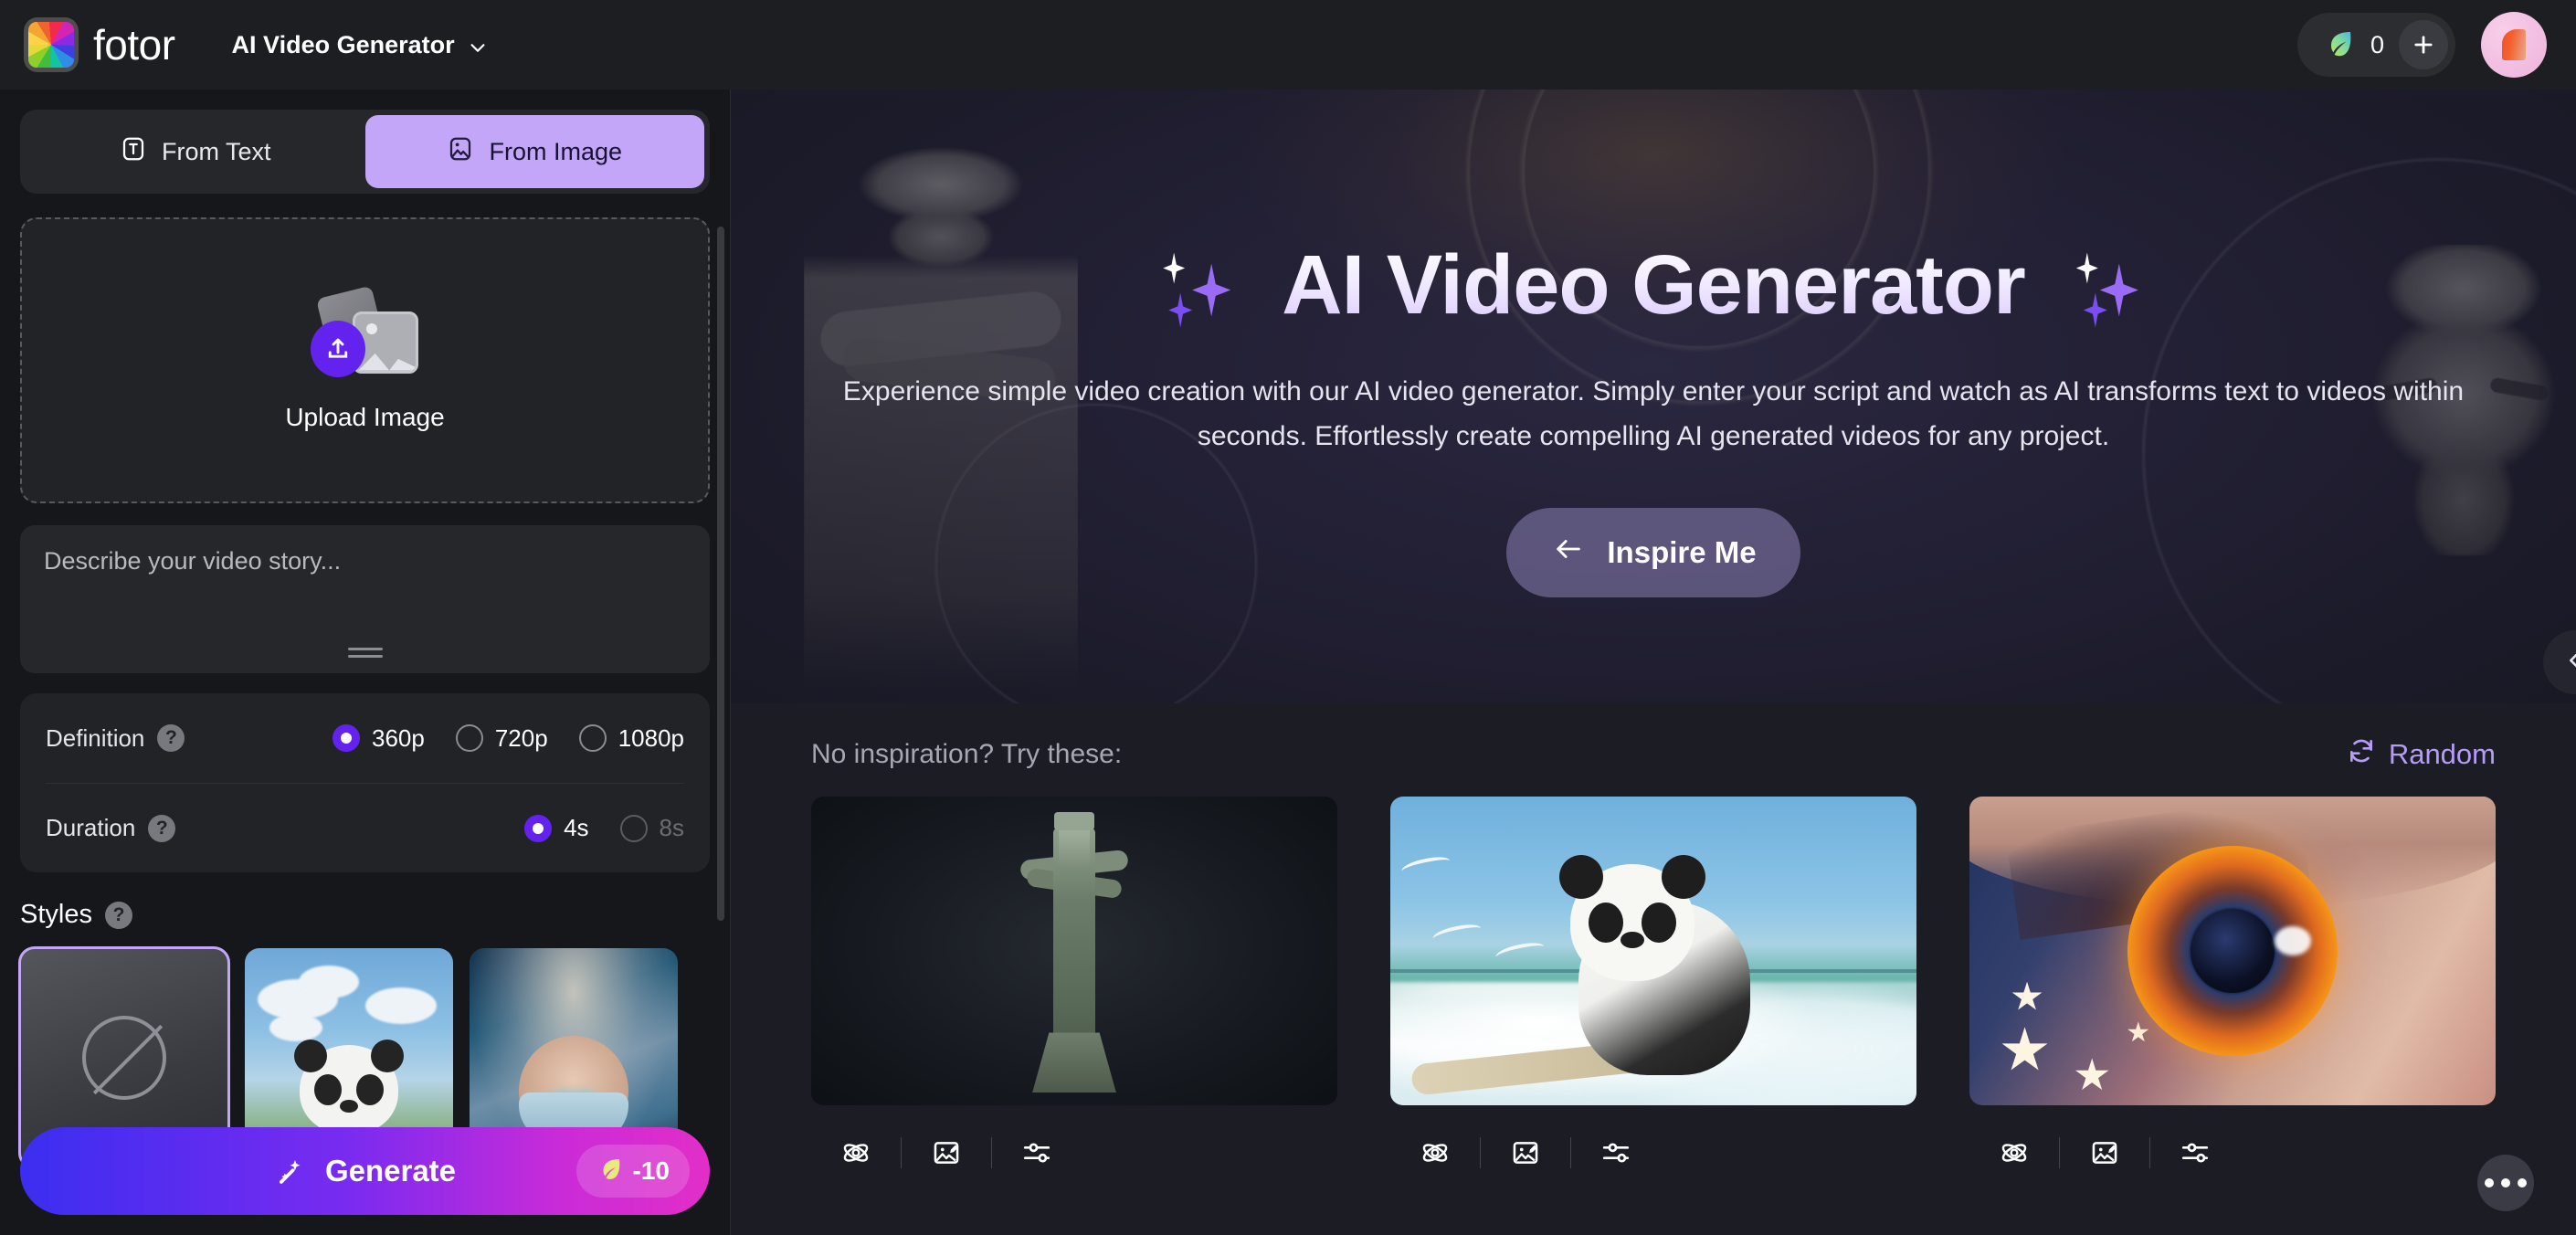 The height and width of the screenshot is (1235, 2576). I want to click on gallery-header: No inspiration? Try these: Random, so click(1653, 754).